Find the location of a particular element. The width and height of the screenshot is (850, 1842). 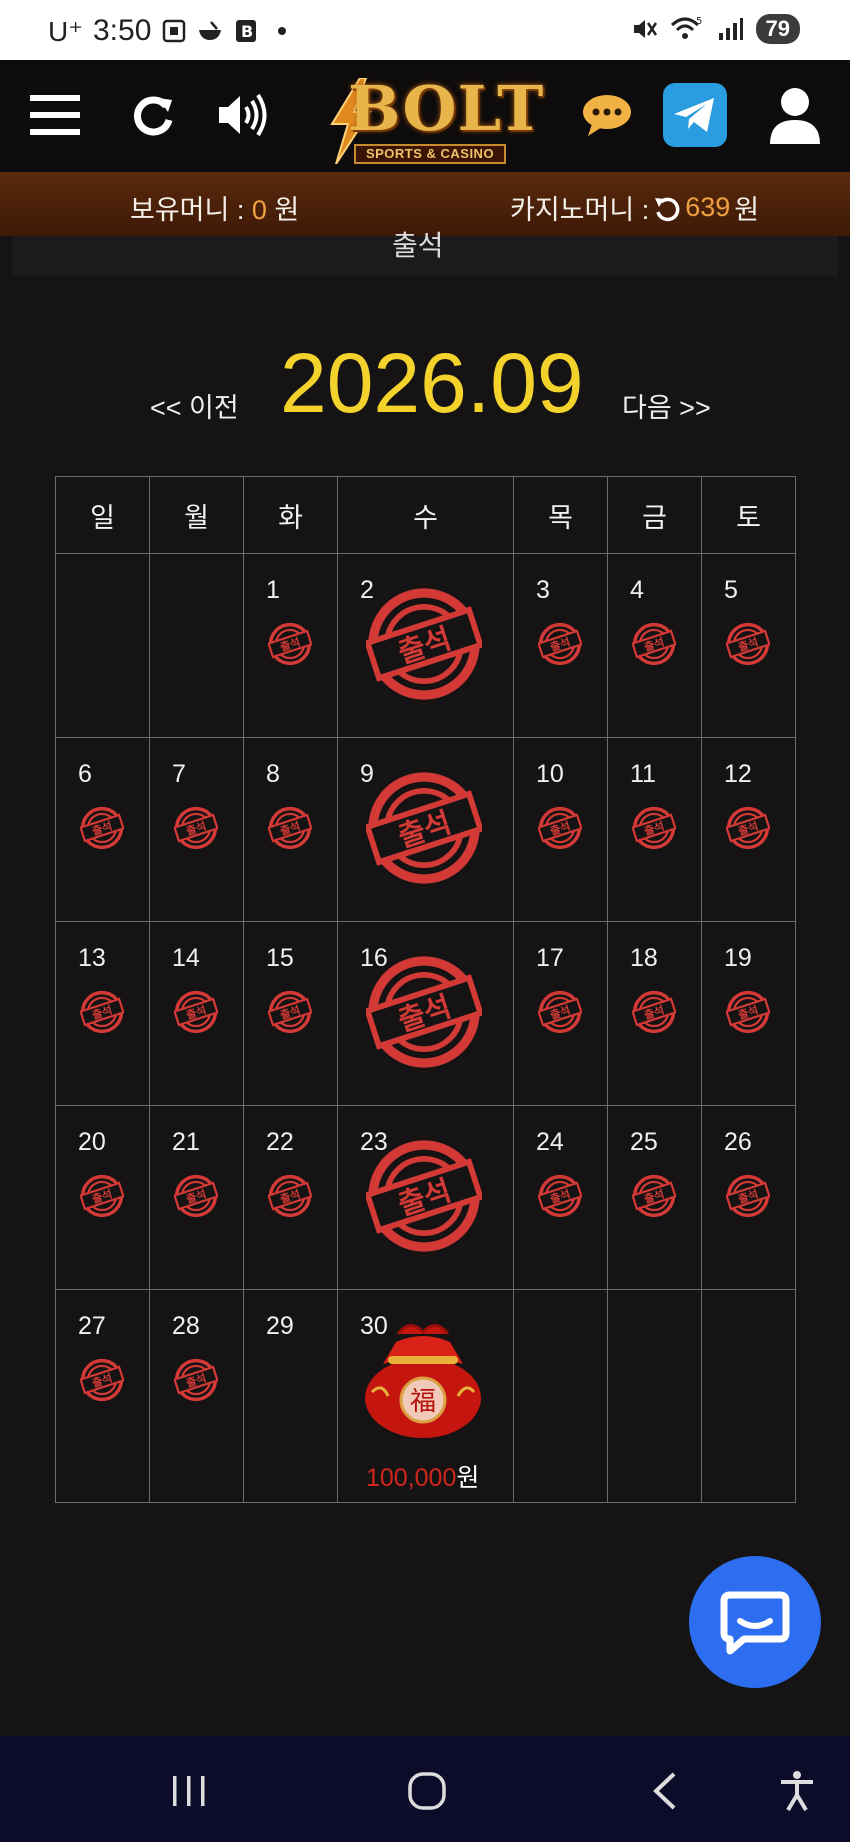

battery-level: 79 is located at coordinates (777, 29).